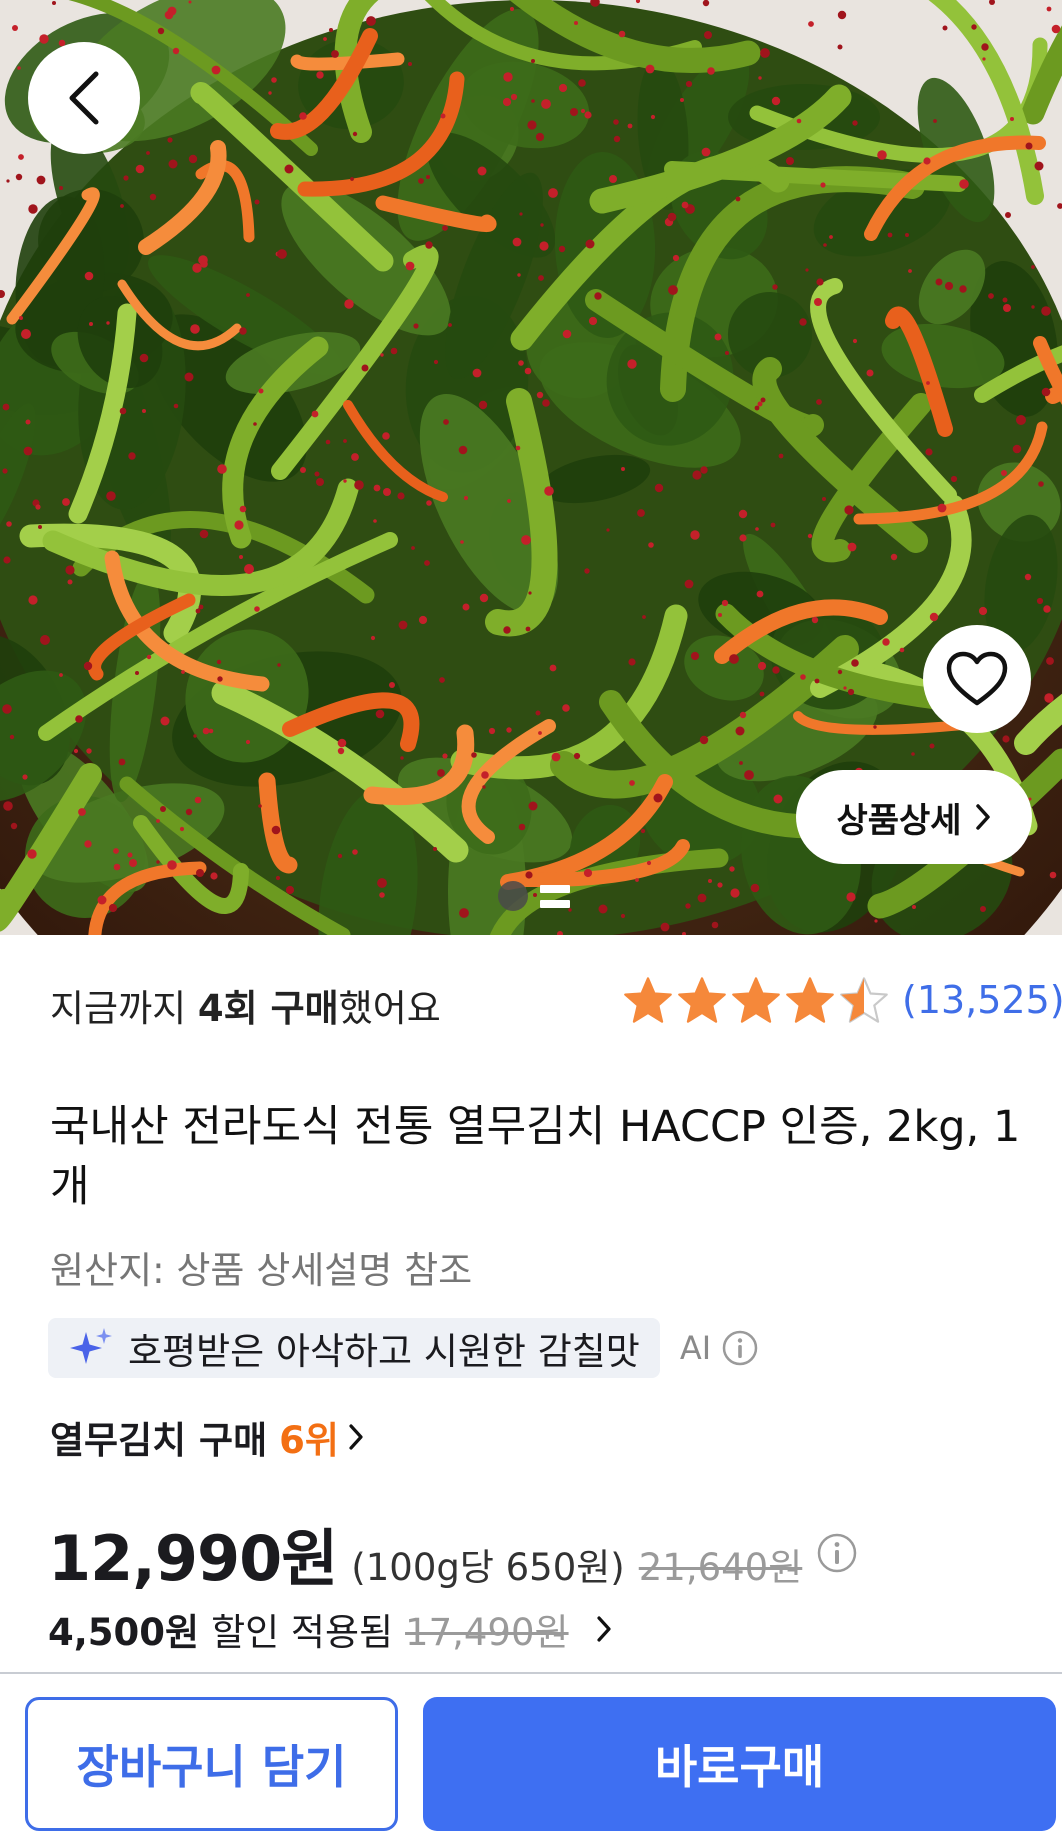 This screenshot has width=1062, height=1831. I want to click on category-rank: 열무김치 구매 6위, so click(207, 1437).